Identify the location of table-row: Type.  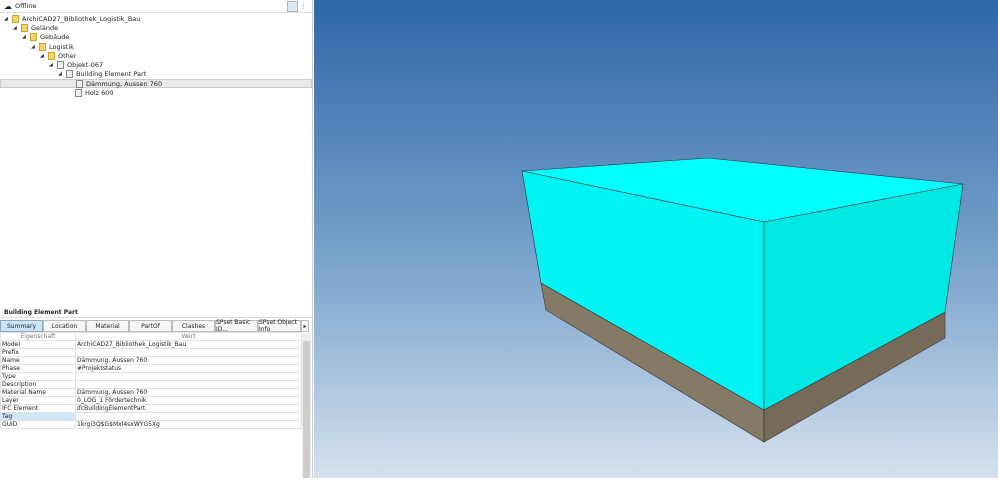
(151, 376).